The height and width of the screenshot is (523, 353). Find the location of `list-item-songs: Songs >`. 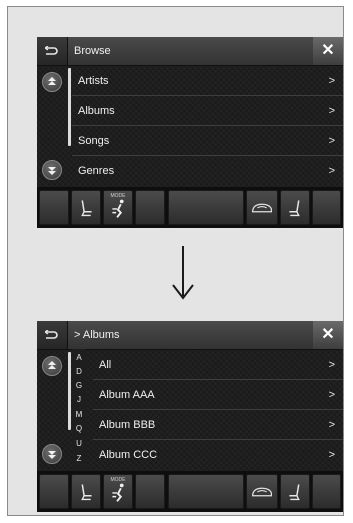

list-item-songs: Songs > is located at coordinates (207, 141).